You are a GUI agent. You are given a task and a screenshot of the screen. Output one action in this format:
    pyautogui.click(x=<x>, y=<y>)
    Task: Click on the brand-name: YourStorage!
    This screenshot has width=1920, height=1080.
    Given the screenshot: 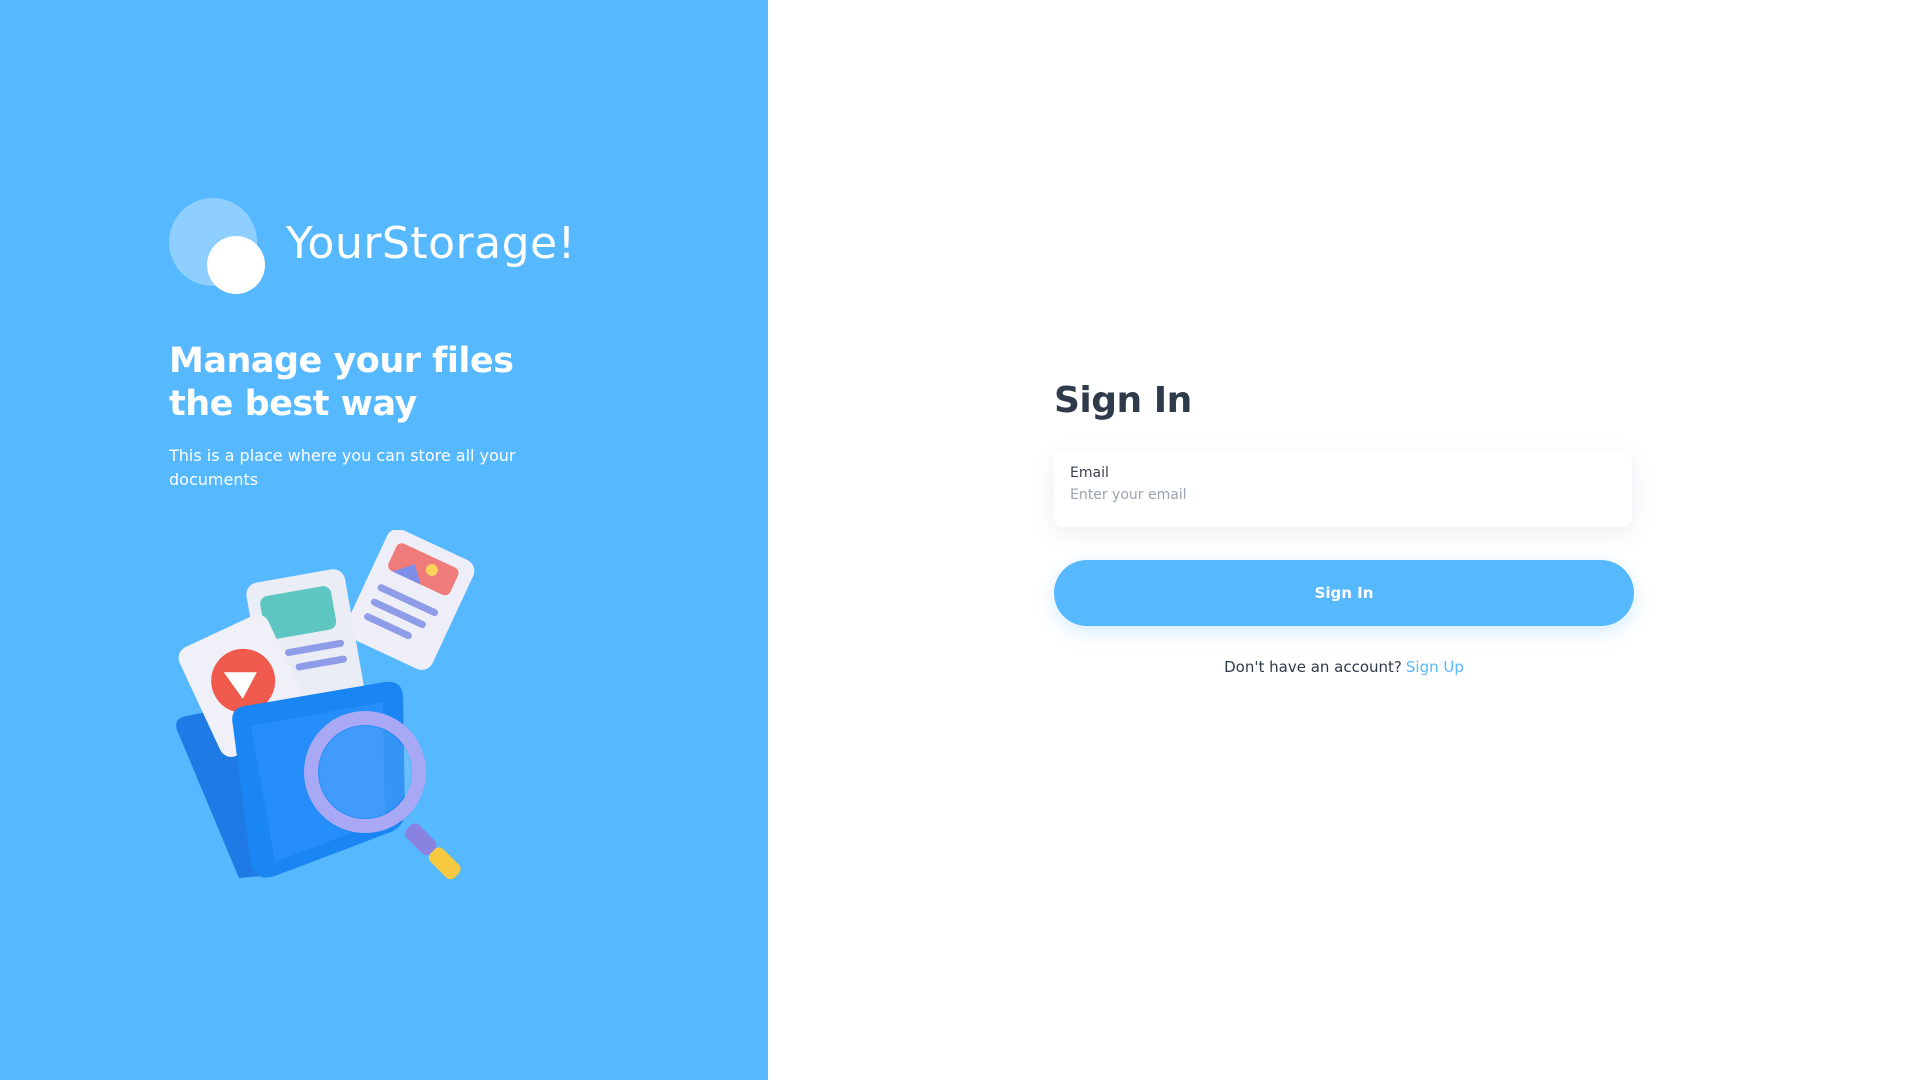 What is the action you would take?
    pyautogui.click(x=431, y=243)
    